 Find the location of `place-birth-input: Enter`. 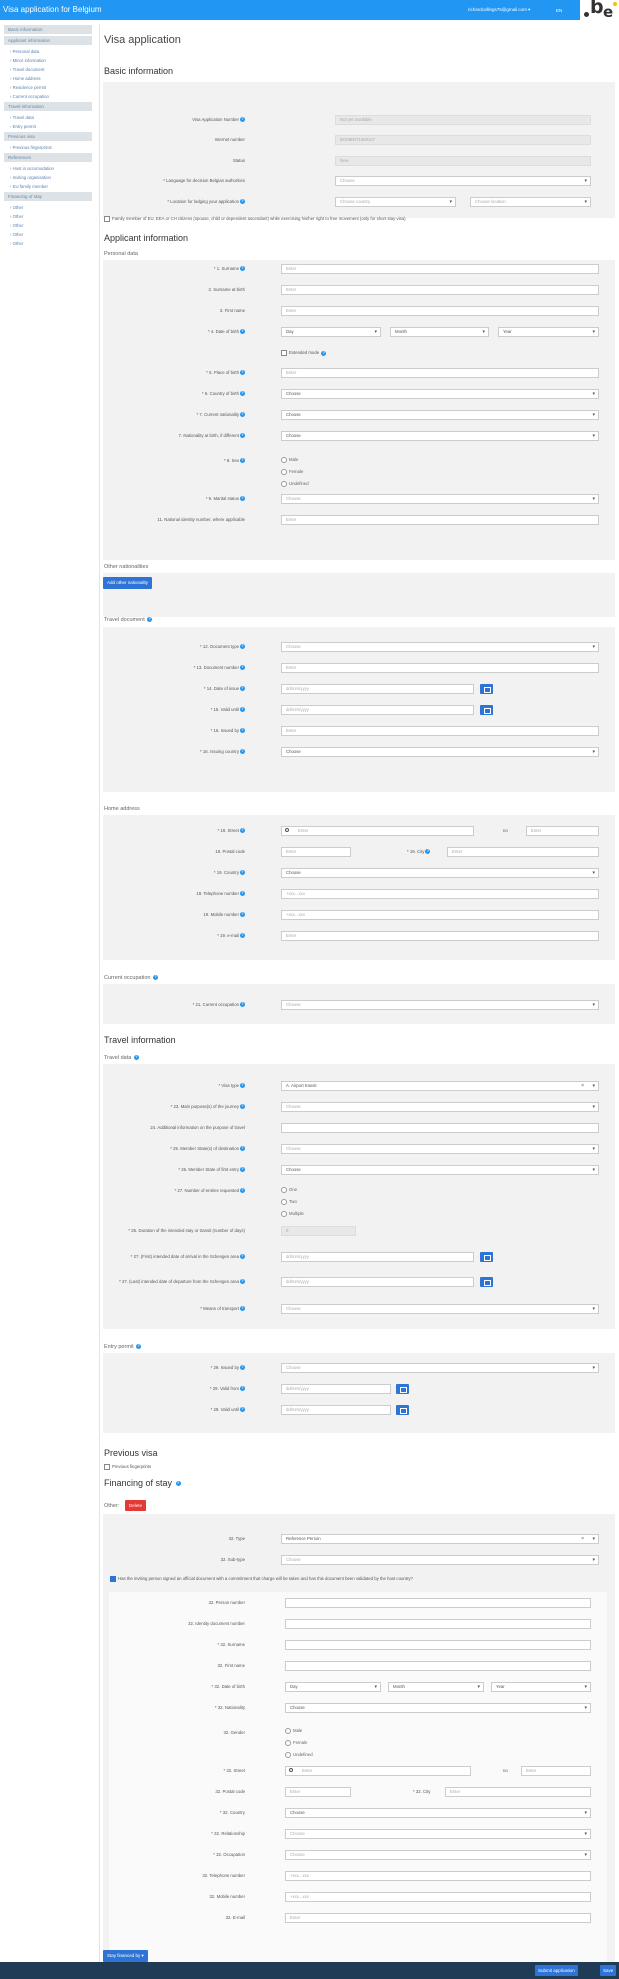

place-birth-input: Enter is located at coordinates (440, 373).